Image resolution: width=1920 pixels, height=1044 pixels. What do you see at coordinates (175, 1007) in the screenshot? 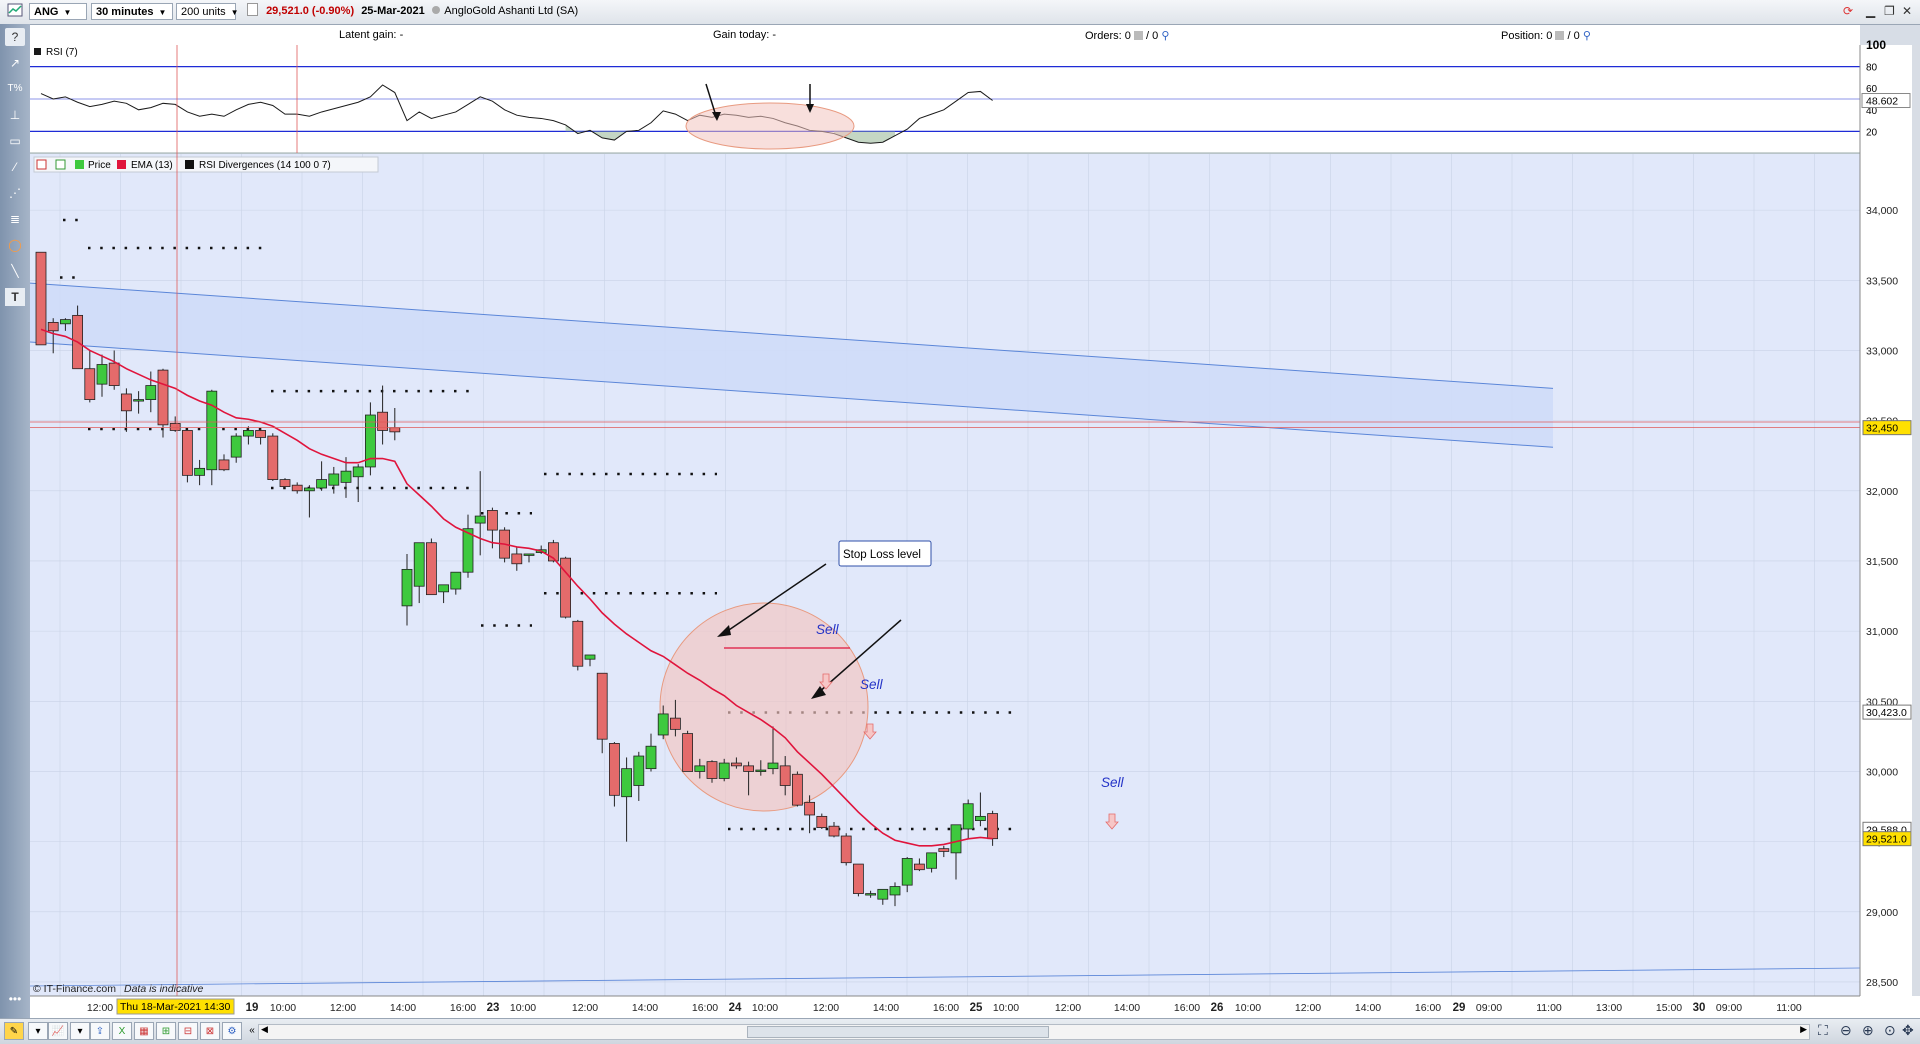
I see `crosshair-time-label: Thu 18-Mar-2021 14:30` at bounding box center [175, 1007].